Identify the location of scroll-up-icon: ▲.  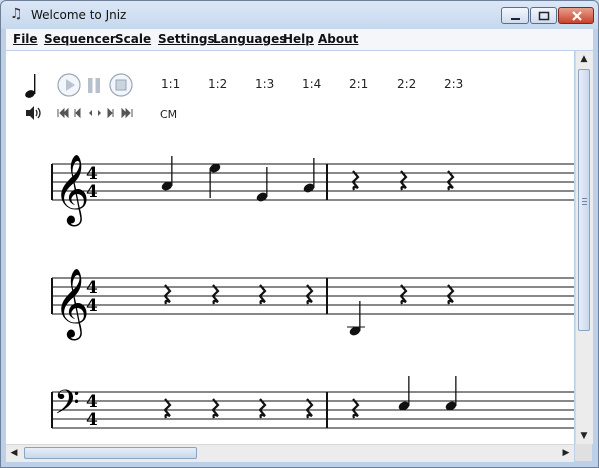
(584, 59).